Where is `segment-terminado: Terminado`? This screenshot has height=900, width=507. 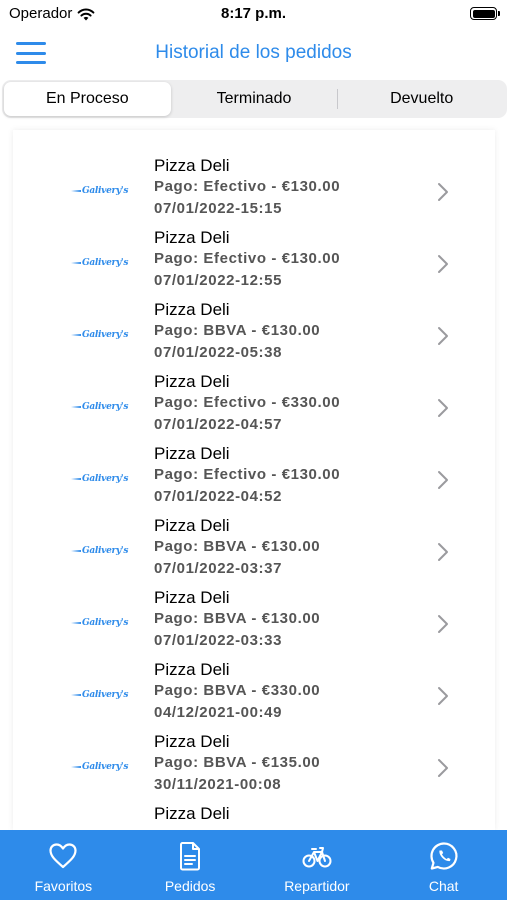
segment-terminado: Terminado is located at coordinates (254, 99).